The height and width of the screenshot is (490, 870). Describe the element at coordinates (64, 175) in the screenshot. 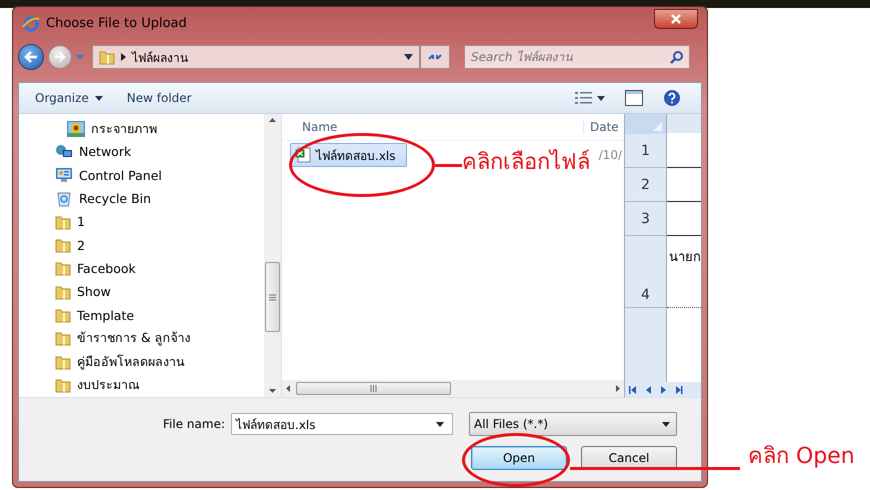

I see `control-panel-icon` at that location.